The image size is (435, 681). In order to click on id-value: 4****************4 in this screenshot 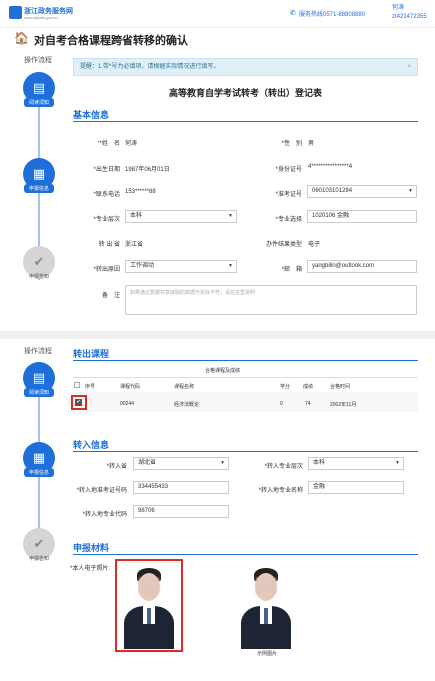, I will do `click(330, 167)`.